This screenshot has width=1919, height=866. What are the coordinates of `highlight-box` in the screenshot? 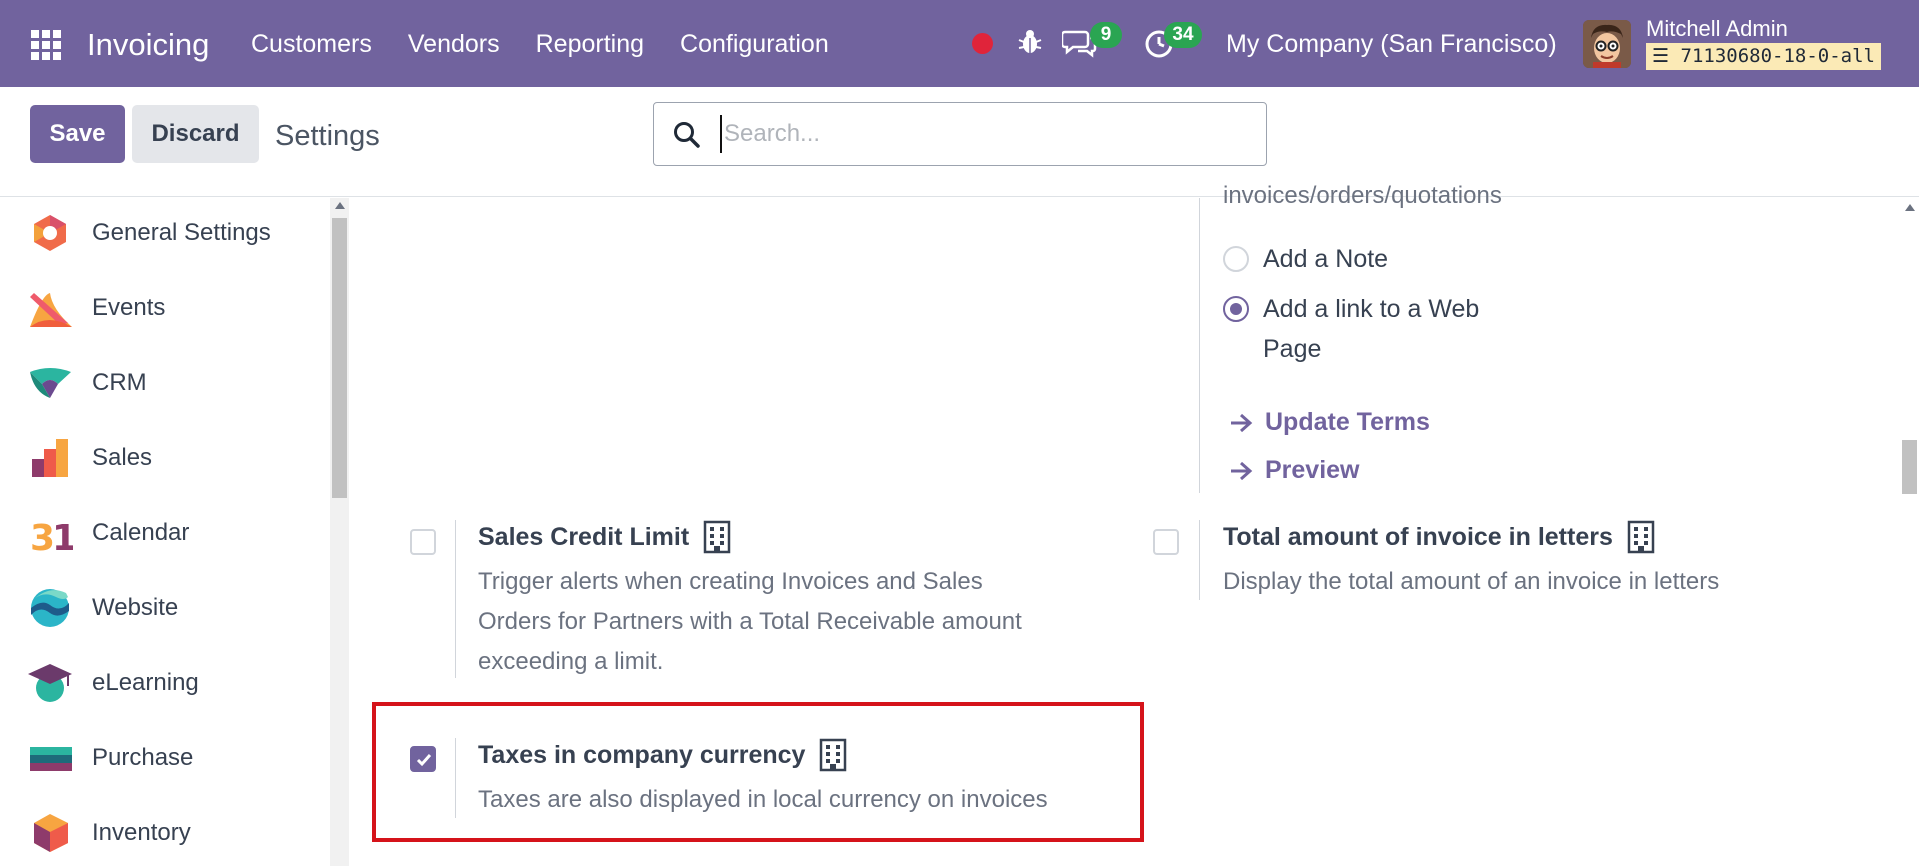 It's located at (758, 772).